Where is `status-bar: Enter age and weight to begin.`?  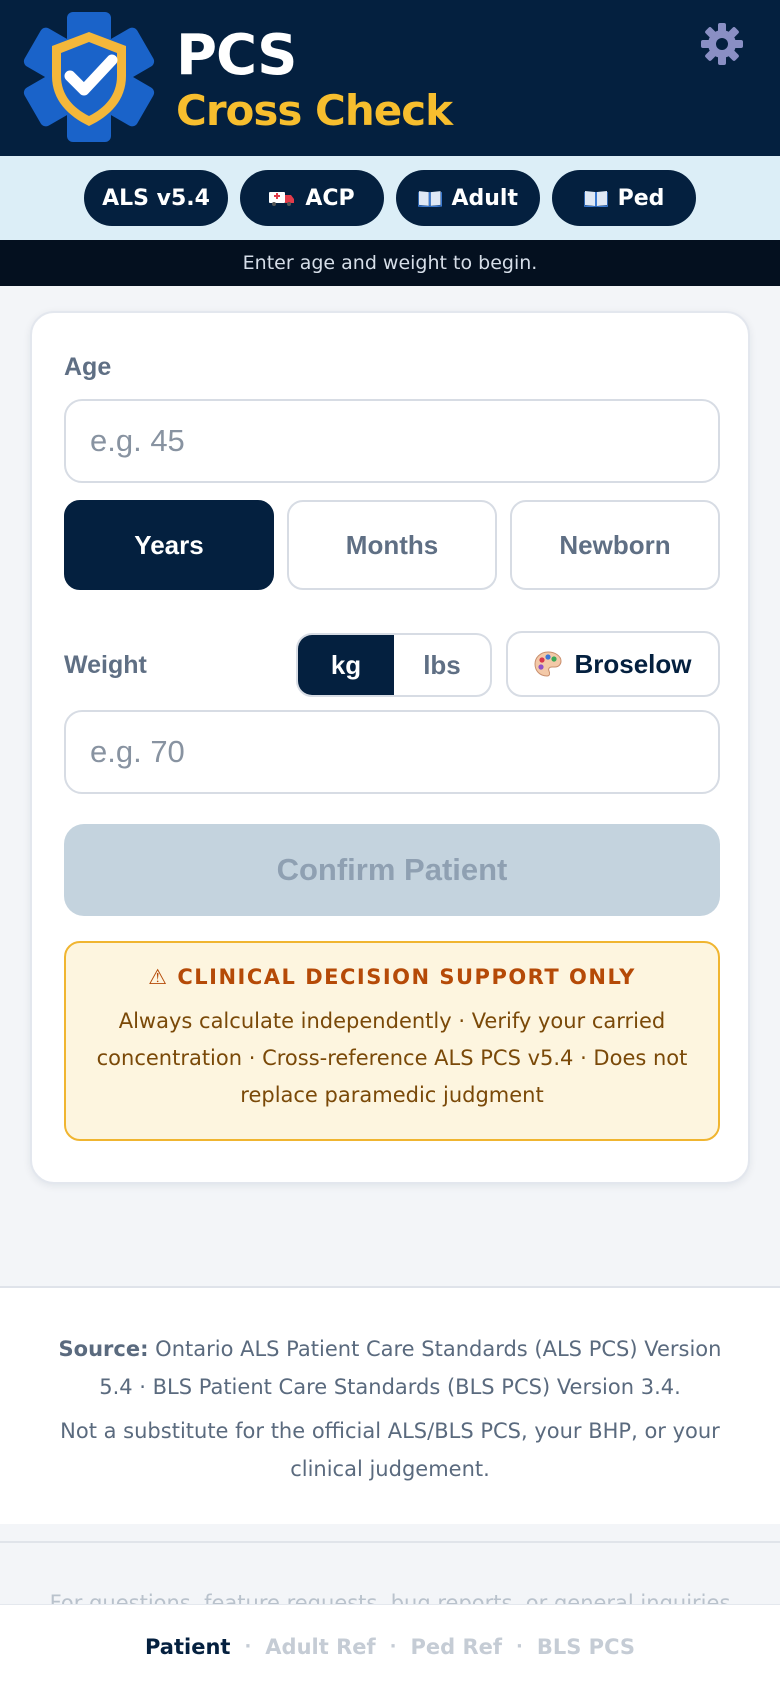
status-bar: Enter age and weight to begin. is located at coordinates (390, 263).